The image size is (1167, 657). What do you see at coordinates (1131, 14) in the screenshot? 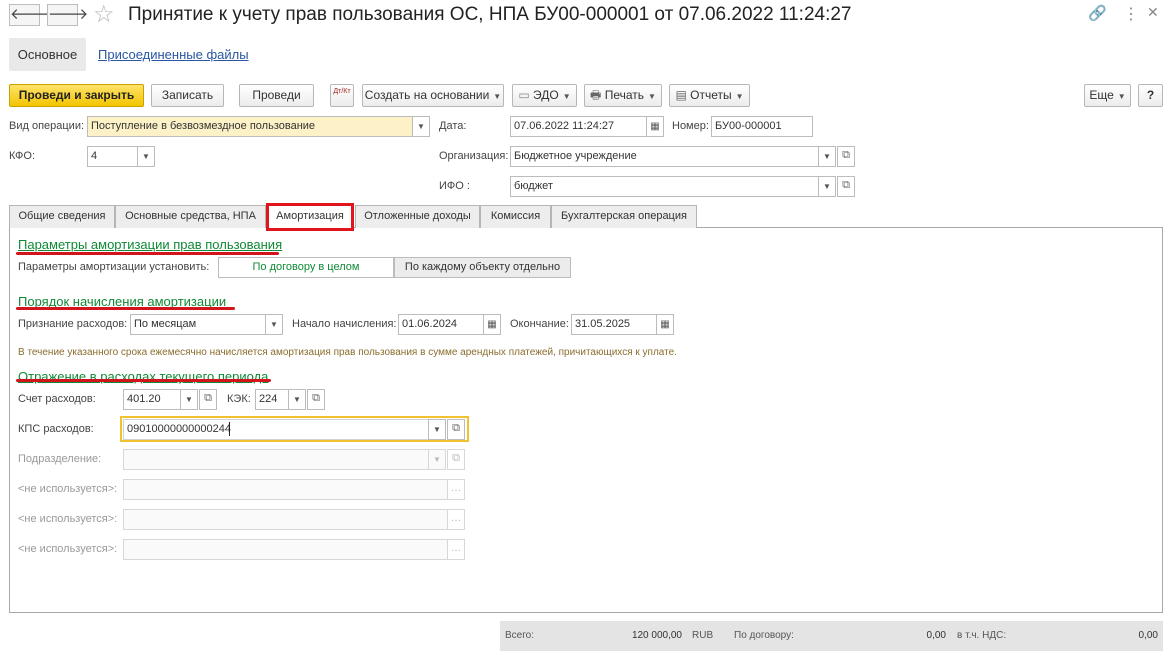
I see `more-icon: ⋮` at bounding box center [1131, 14].